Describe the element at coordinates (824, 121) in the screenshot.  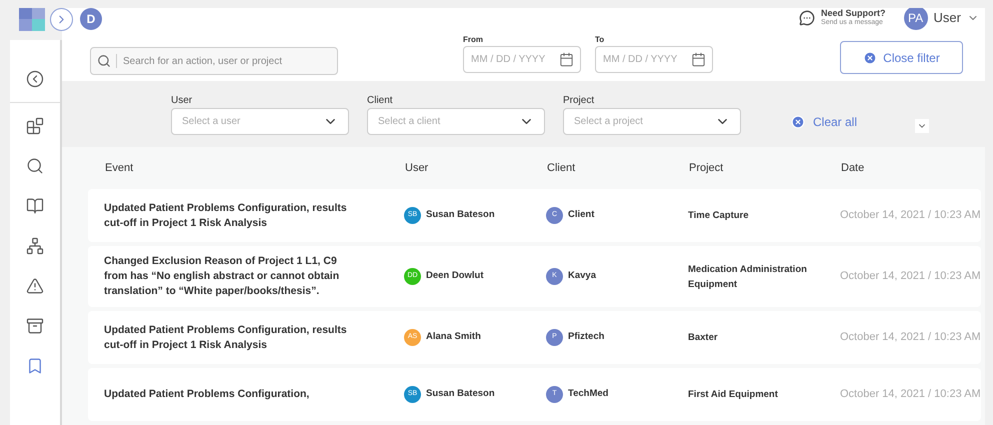
I see `clear-all-button: Clear all` at that location.